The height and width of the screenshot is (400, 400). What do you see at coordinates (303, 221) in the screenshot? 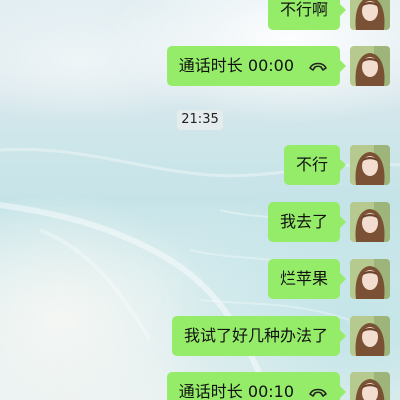
I see `message-text: 我去了` at bounding box center [303, 221].